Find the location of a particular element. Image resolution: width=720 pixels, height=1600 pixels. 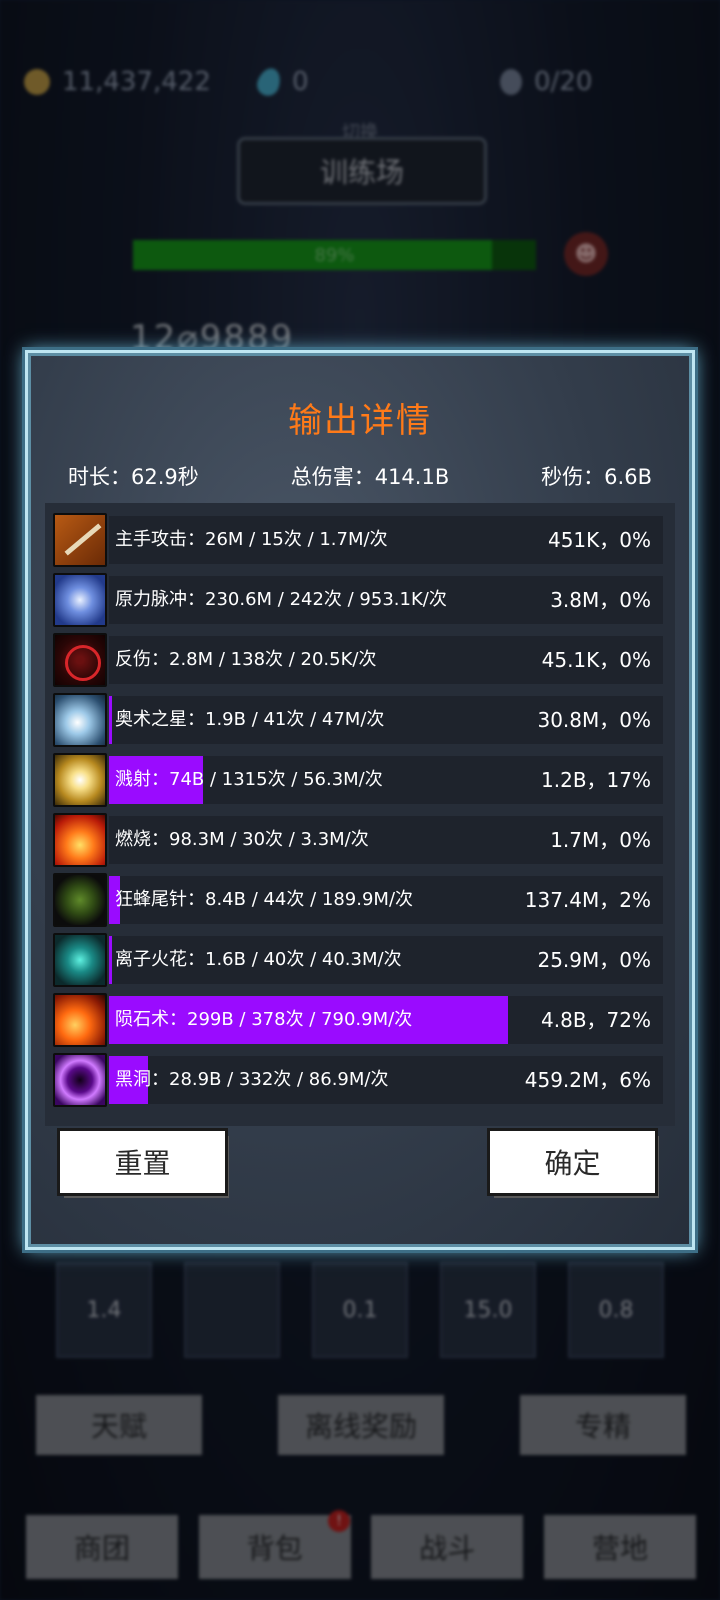

meteor-icon is located at coordinates (80, 1020).